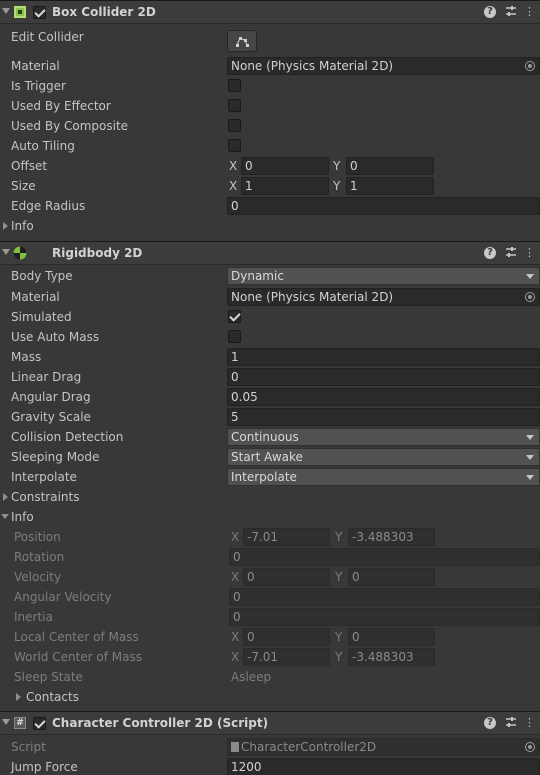 The height and width of the screenshot is (775, 540). I want to click on velocity-row: Velocity X 0 Y 0, so click(270, 577).